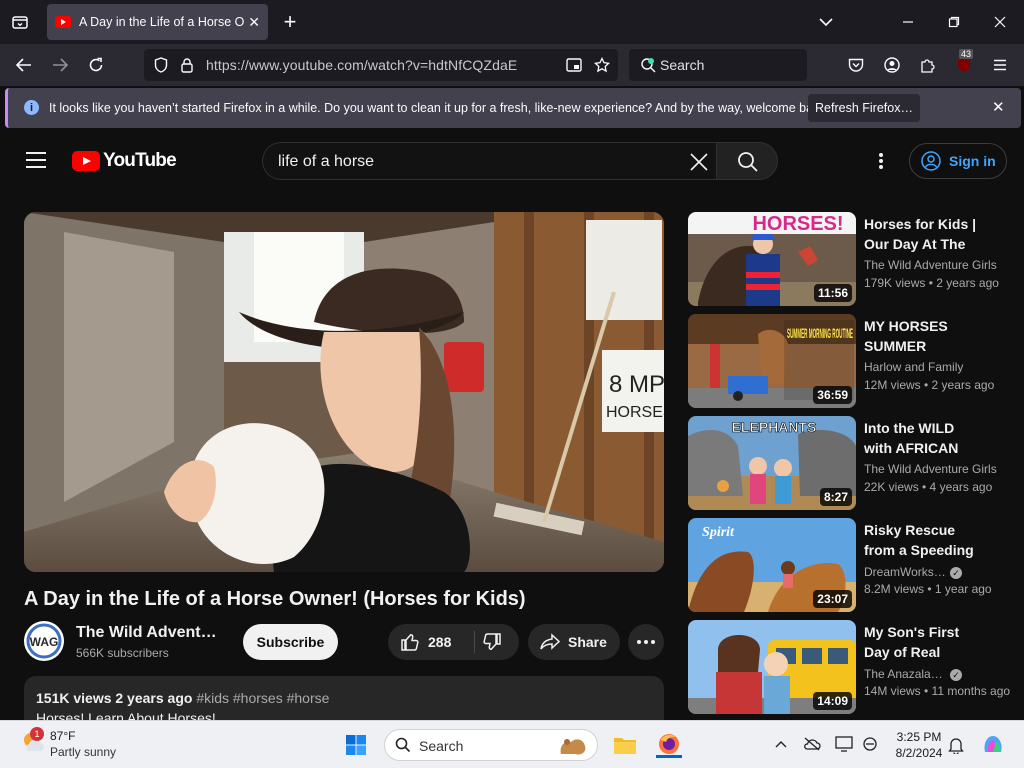 The width and height of the screenshot is (1024, 768). Describe the element at coordinates (491, 745) in the screenshot. I see `taskbar-search-box: Search` at that location.